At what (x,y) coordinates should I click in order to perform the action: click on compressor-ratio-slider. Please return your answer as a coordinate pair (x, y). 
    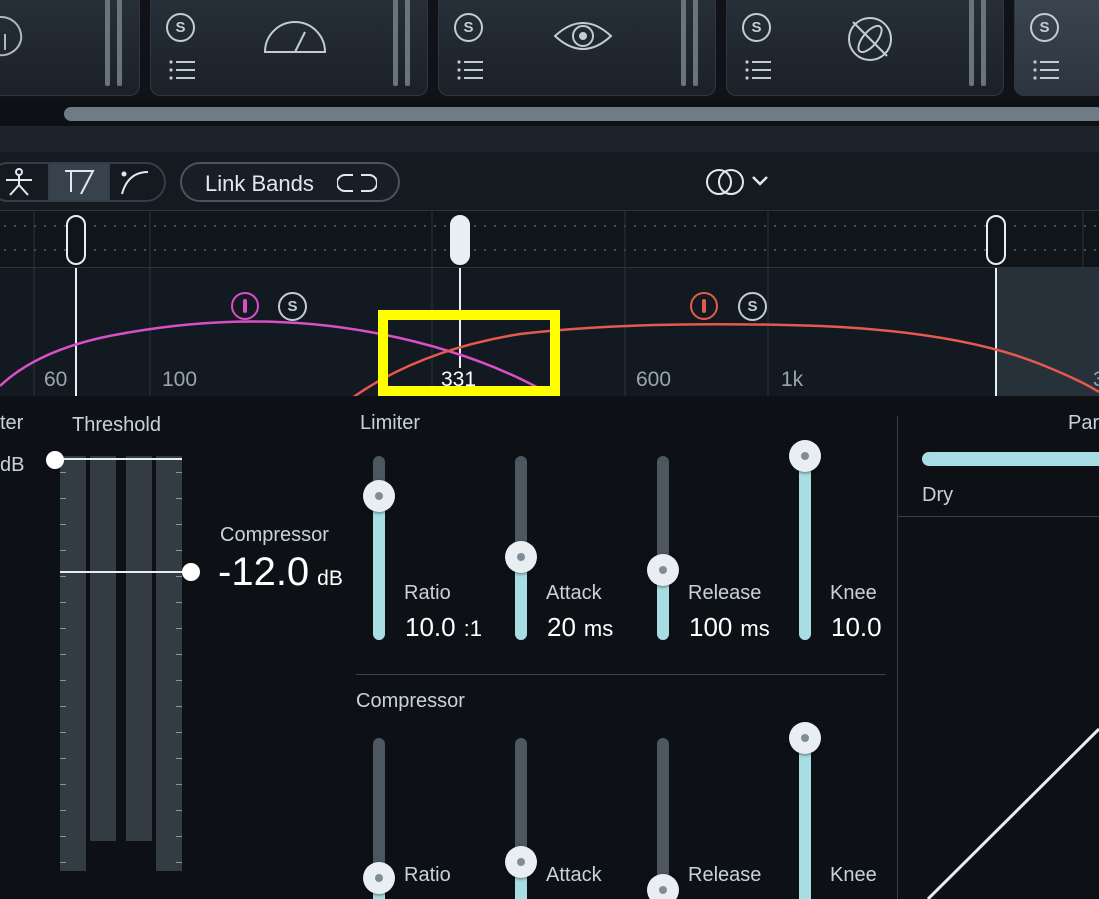
    Looking at the image, I should click on (379, 818).